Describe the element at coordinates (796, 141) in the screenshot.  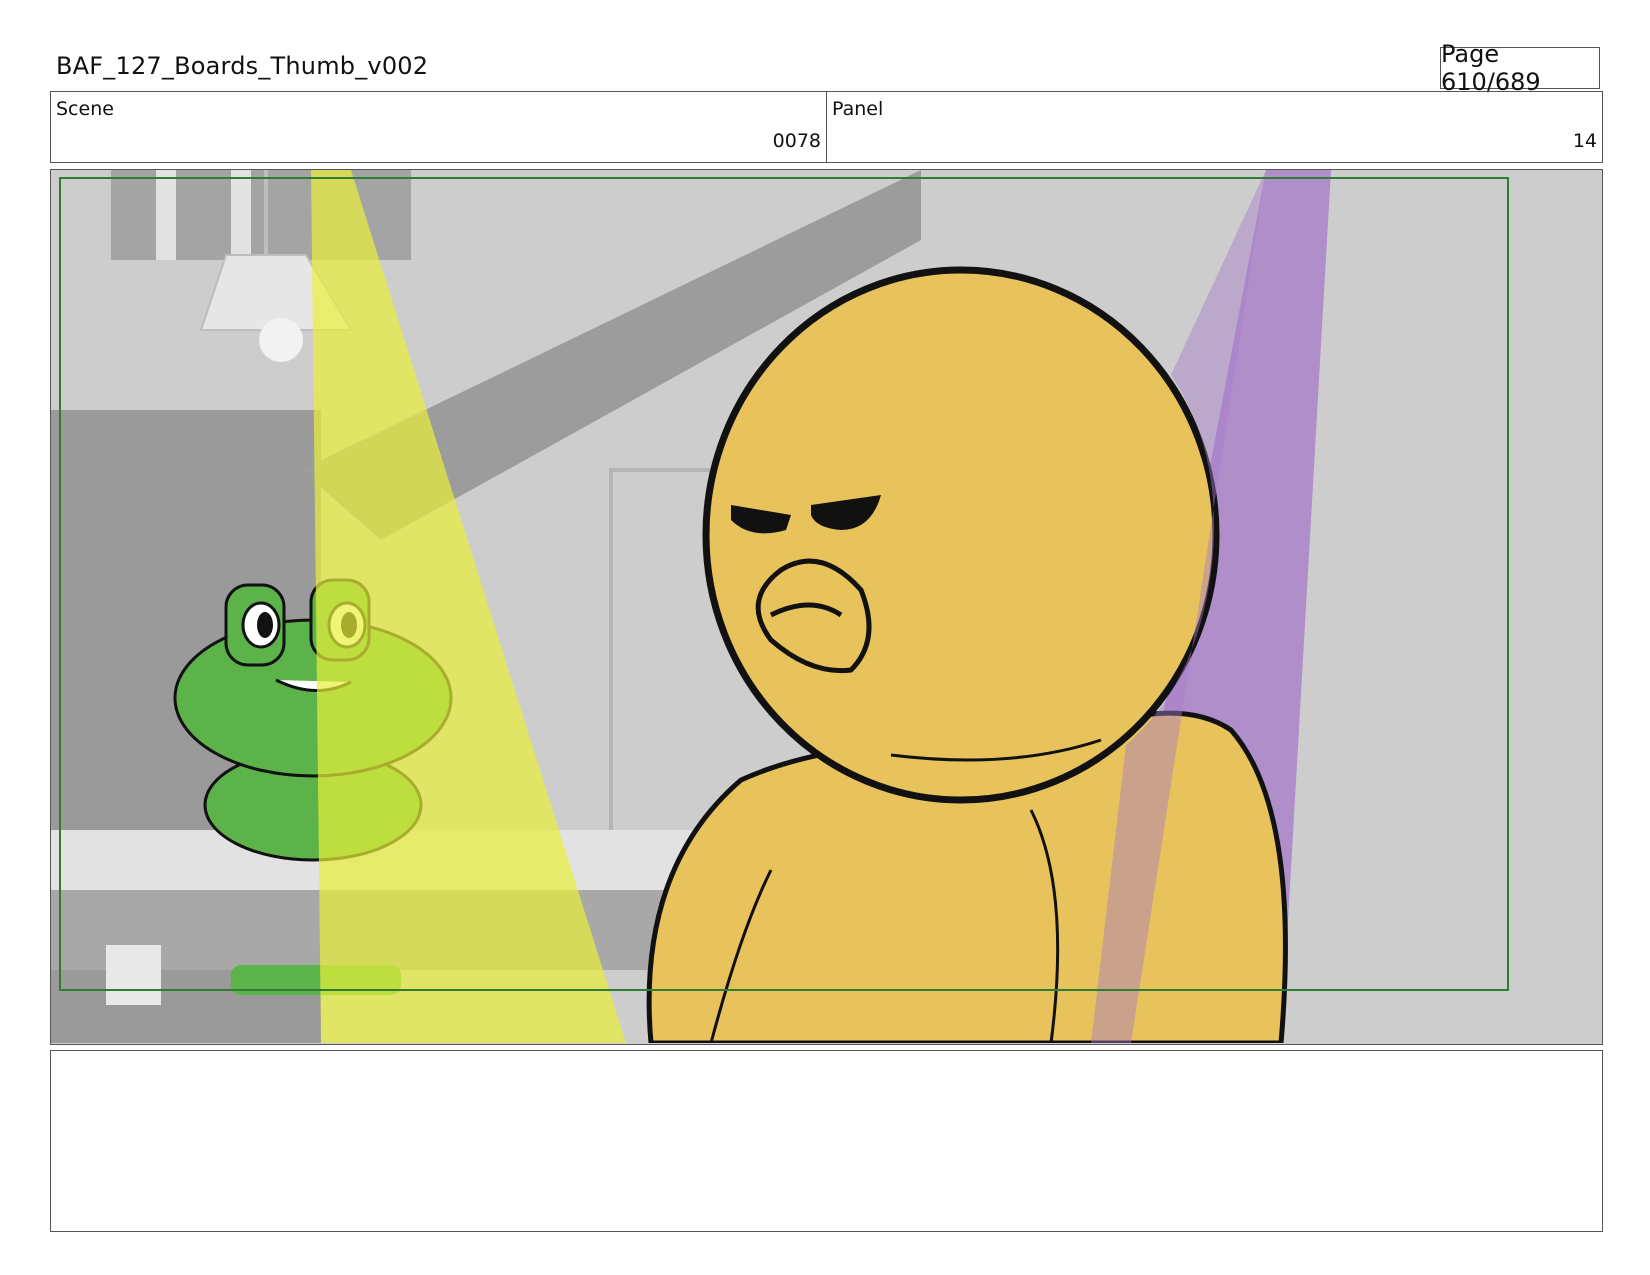
I see `scene-value: 0078` at that location.